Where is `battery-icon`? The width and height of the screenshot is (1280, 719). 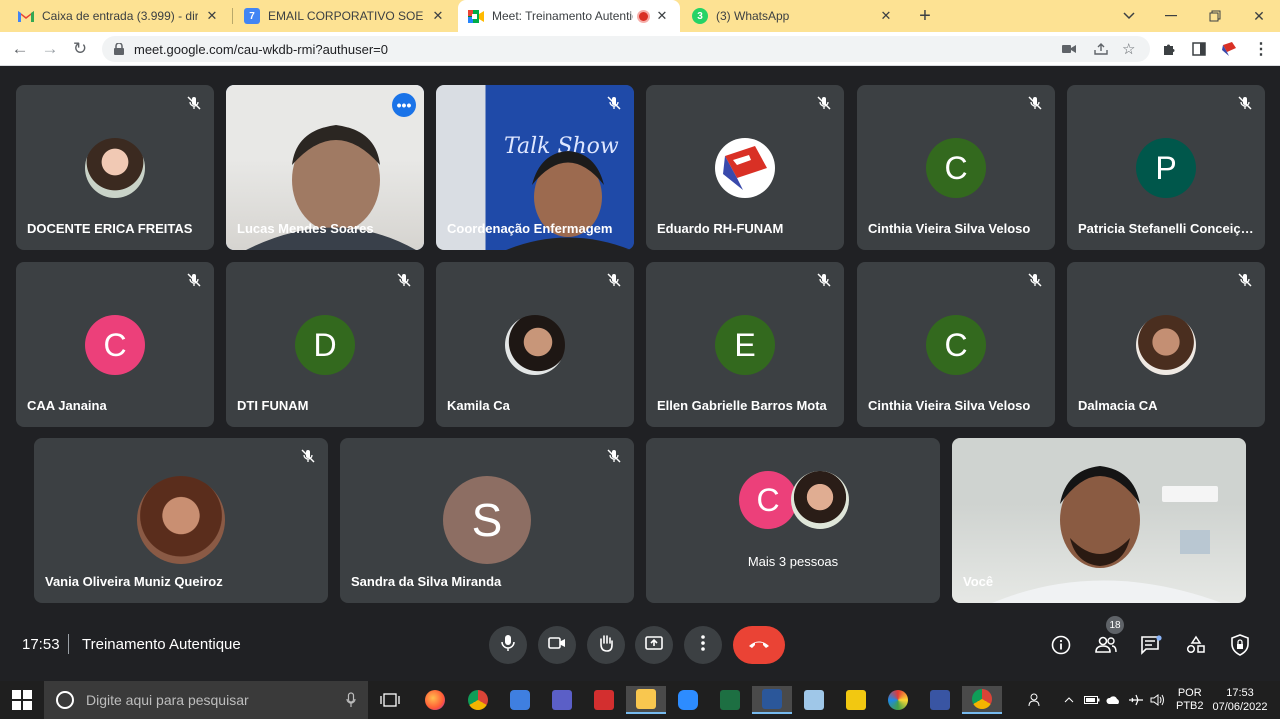
battery-icon is located at coordinates (1092, 700).